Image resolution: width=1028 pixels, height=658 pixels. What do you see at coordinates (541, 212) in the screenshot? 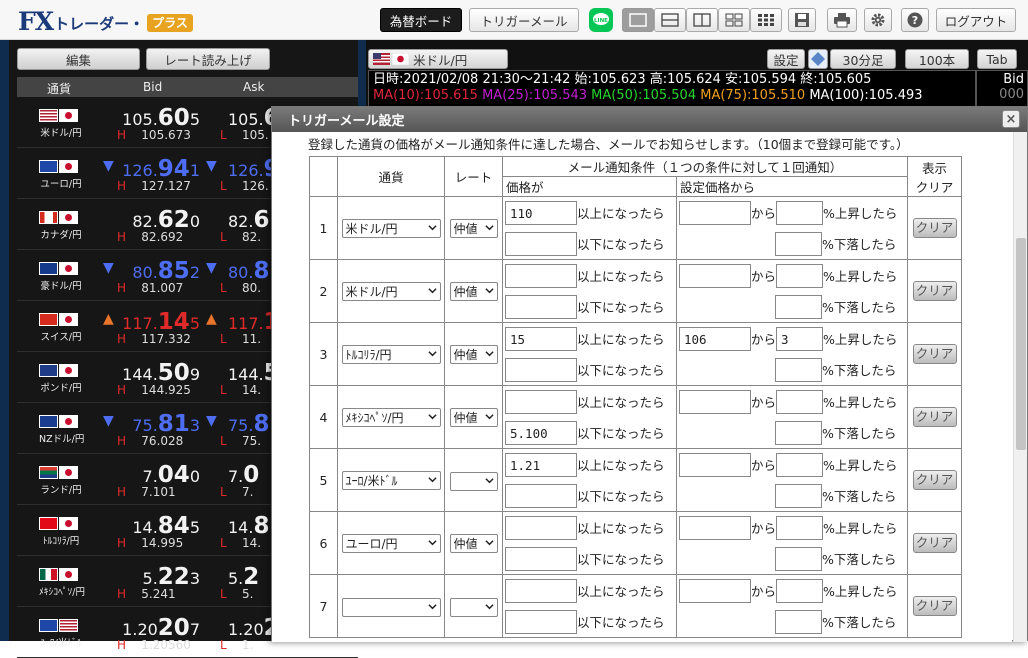
I see `price-above-input: 110` at bounding box center [541, 212].